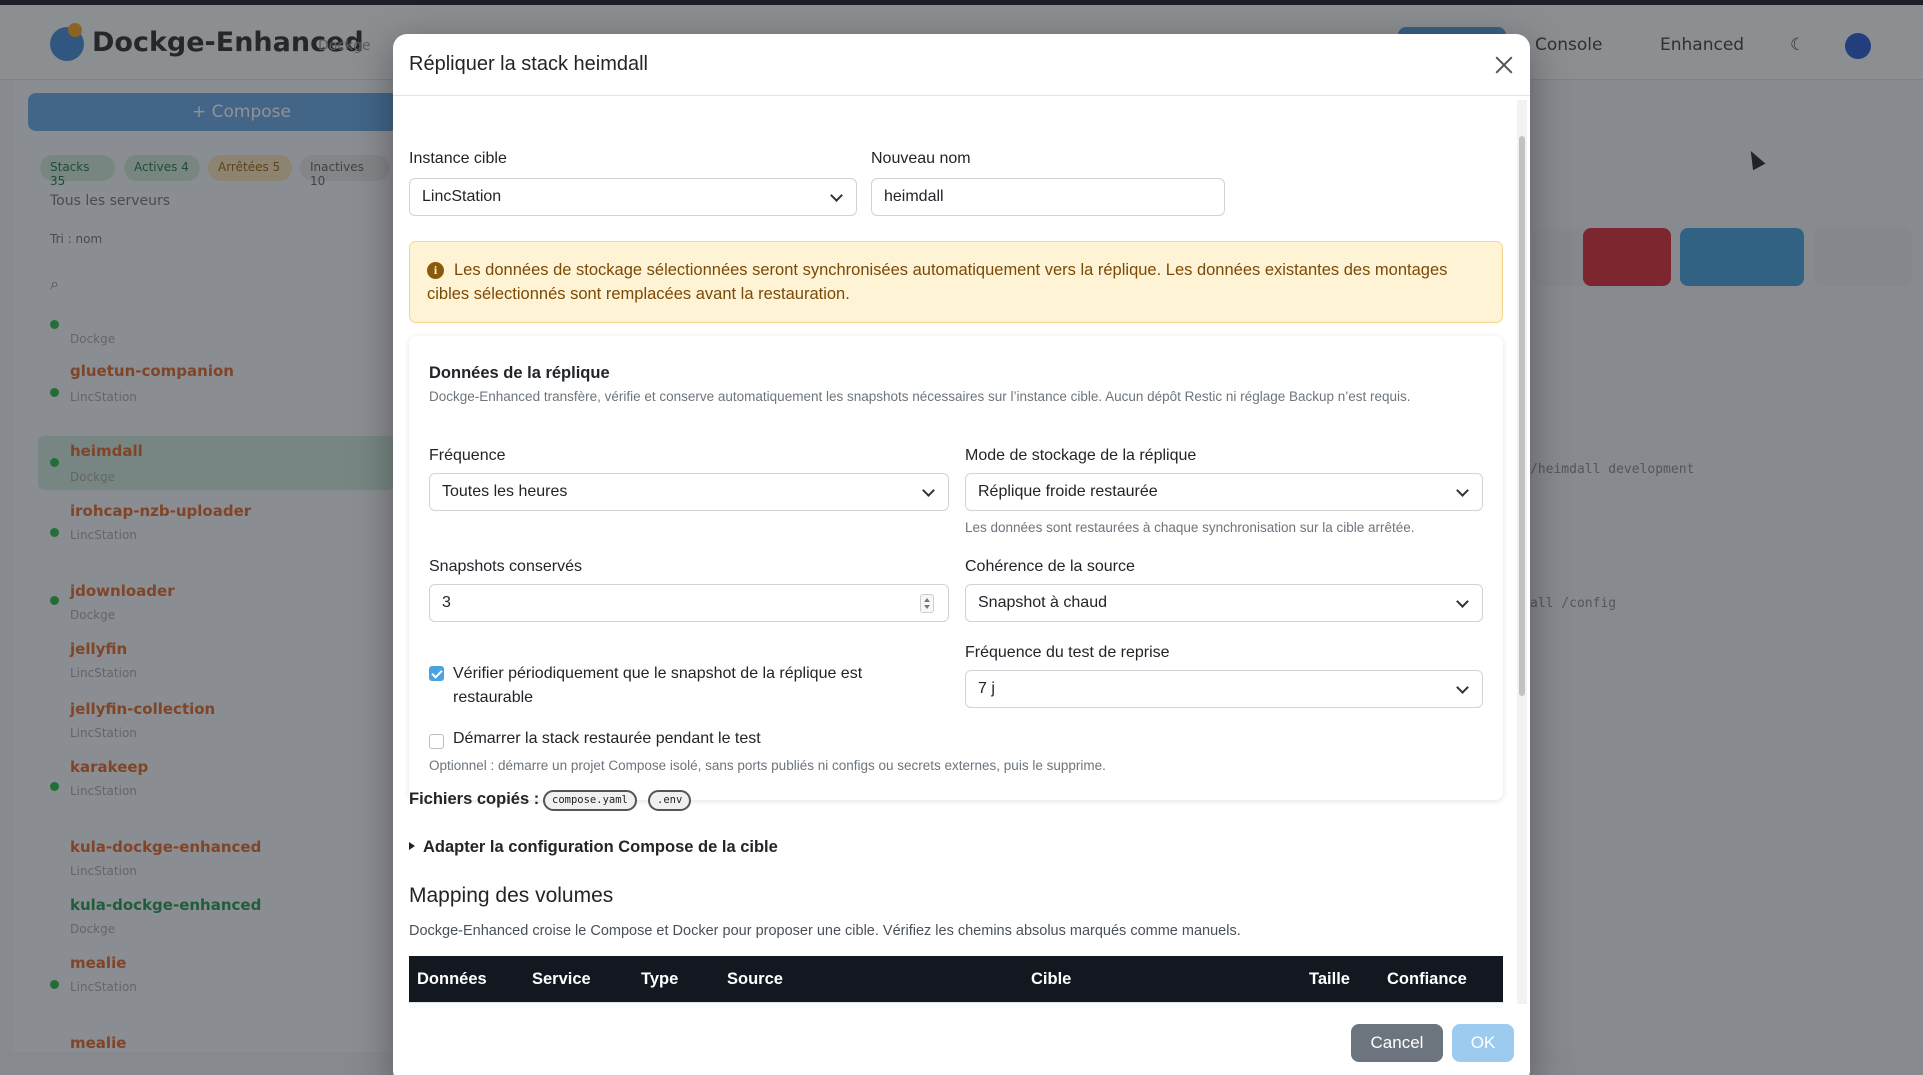 Image resolution: width=1923 pixels, height=1075 pixels. Describe the element at coordinates (961, 1041) in the screenshot. I see `dialog-footer: Cancel OK` at that location.